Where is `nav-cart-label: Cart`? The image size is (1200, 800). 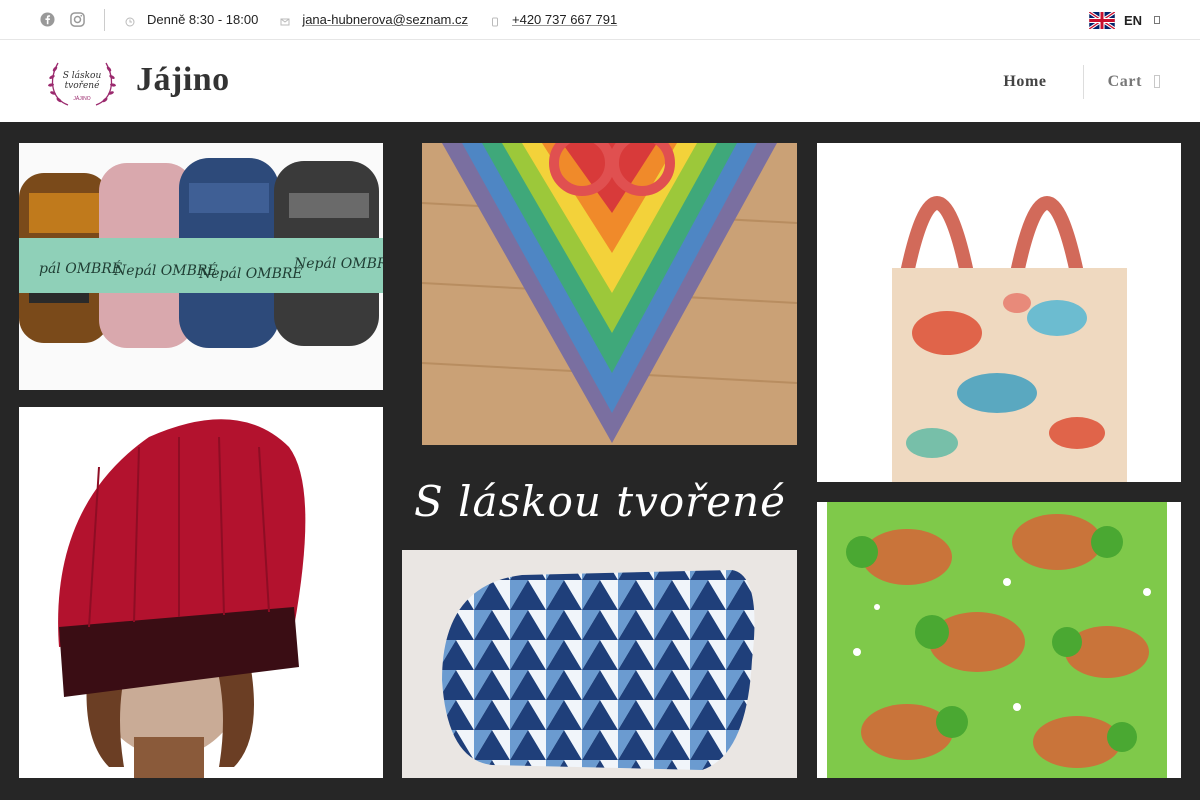 nav-cart-label: Cart is located at coordinates (1124, 81).